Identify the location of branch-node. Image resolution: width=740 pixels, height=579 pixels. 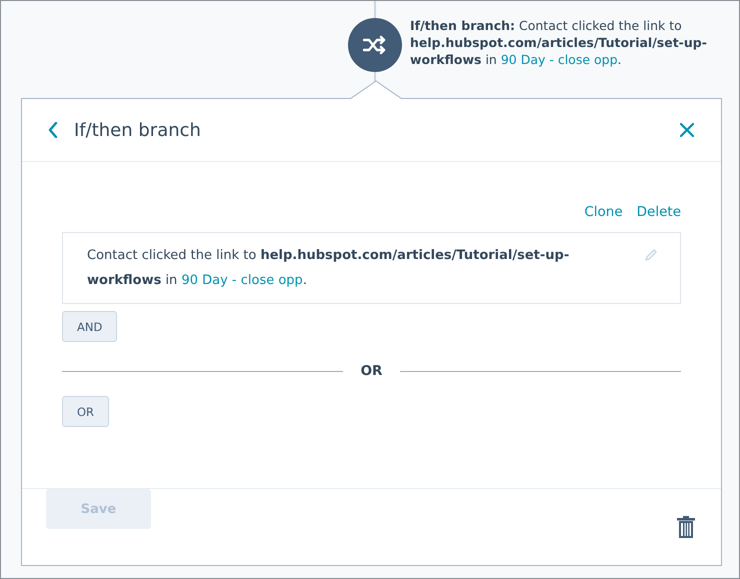
(375, 45).